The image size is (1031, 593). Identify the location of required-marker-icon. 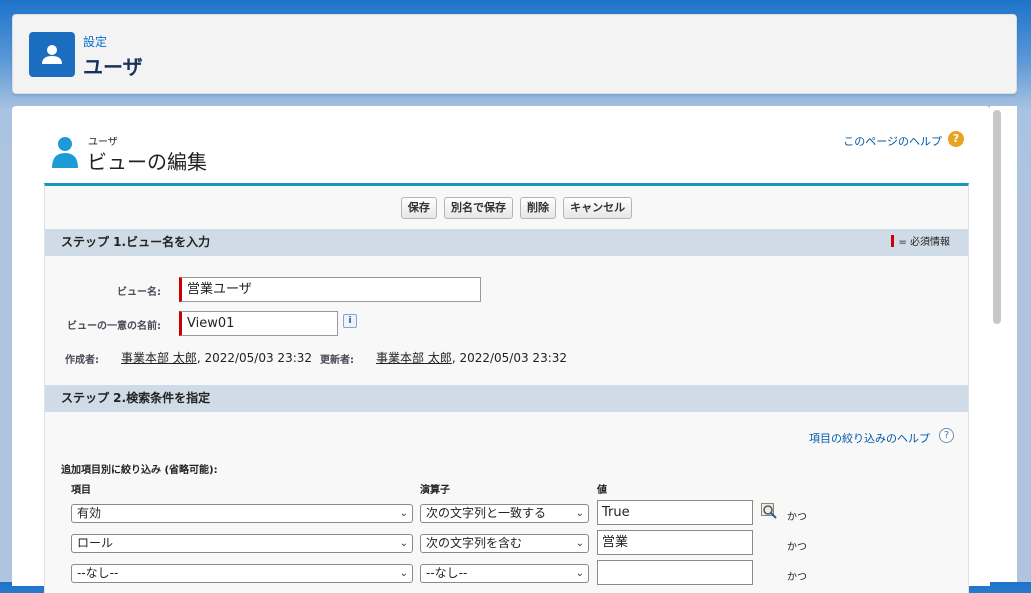
(893, 241).